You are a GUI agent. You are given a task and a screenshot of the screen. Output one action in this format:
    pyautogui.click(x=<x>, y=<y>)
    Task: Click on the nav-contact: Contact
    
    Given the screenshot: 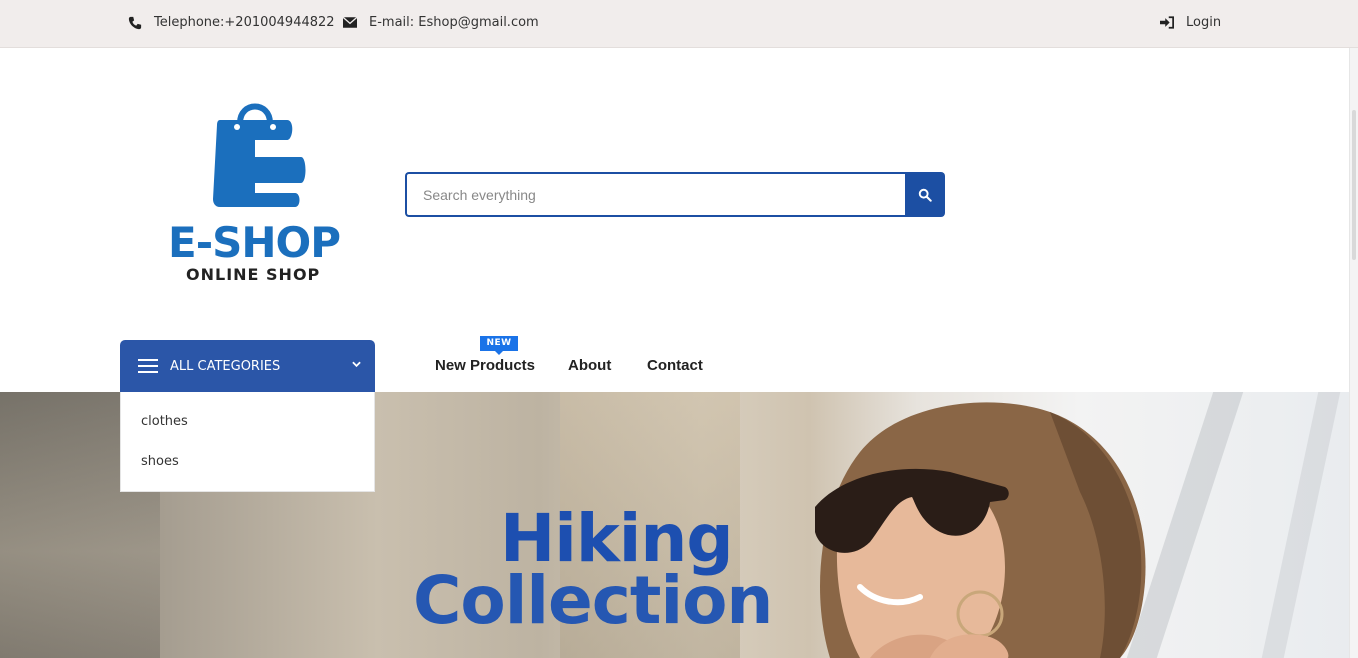 What is the action you would take?
    pyautogui.click(x=675, y=365)
    